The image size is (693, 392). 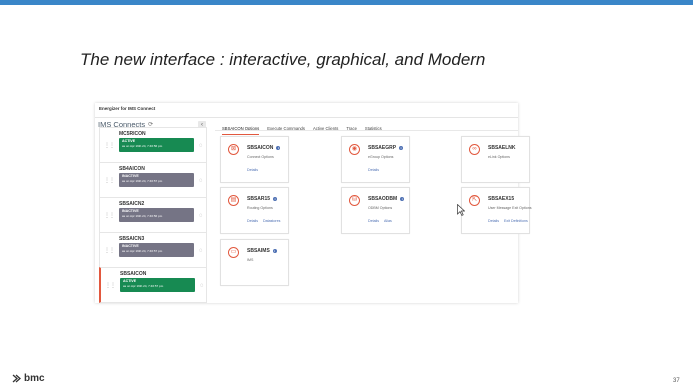 I want to click on ims-icon: ▭, so click(x=233, y=252).